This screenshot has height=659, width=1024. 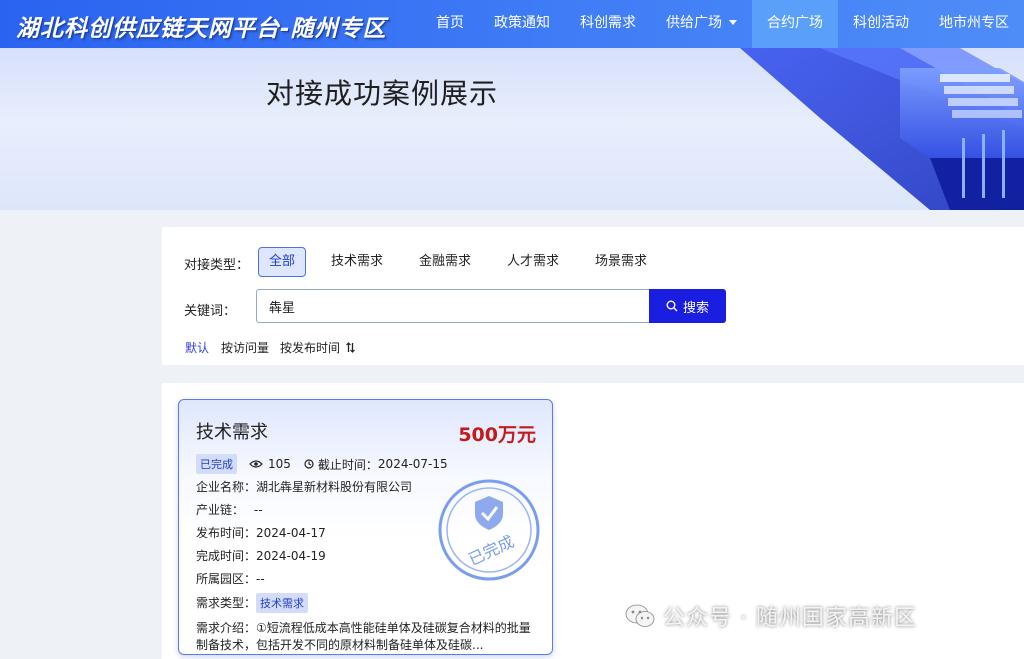 I want to click on stamp-text: 已完成, so click(x=491, y=551).